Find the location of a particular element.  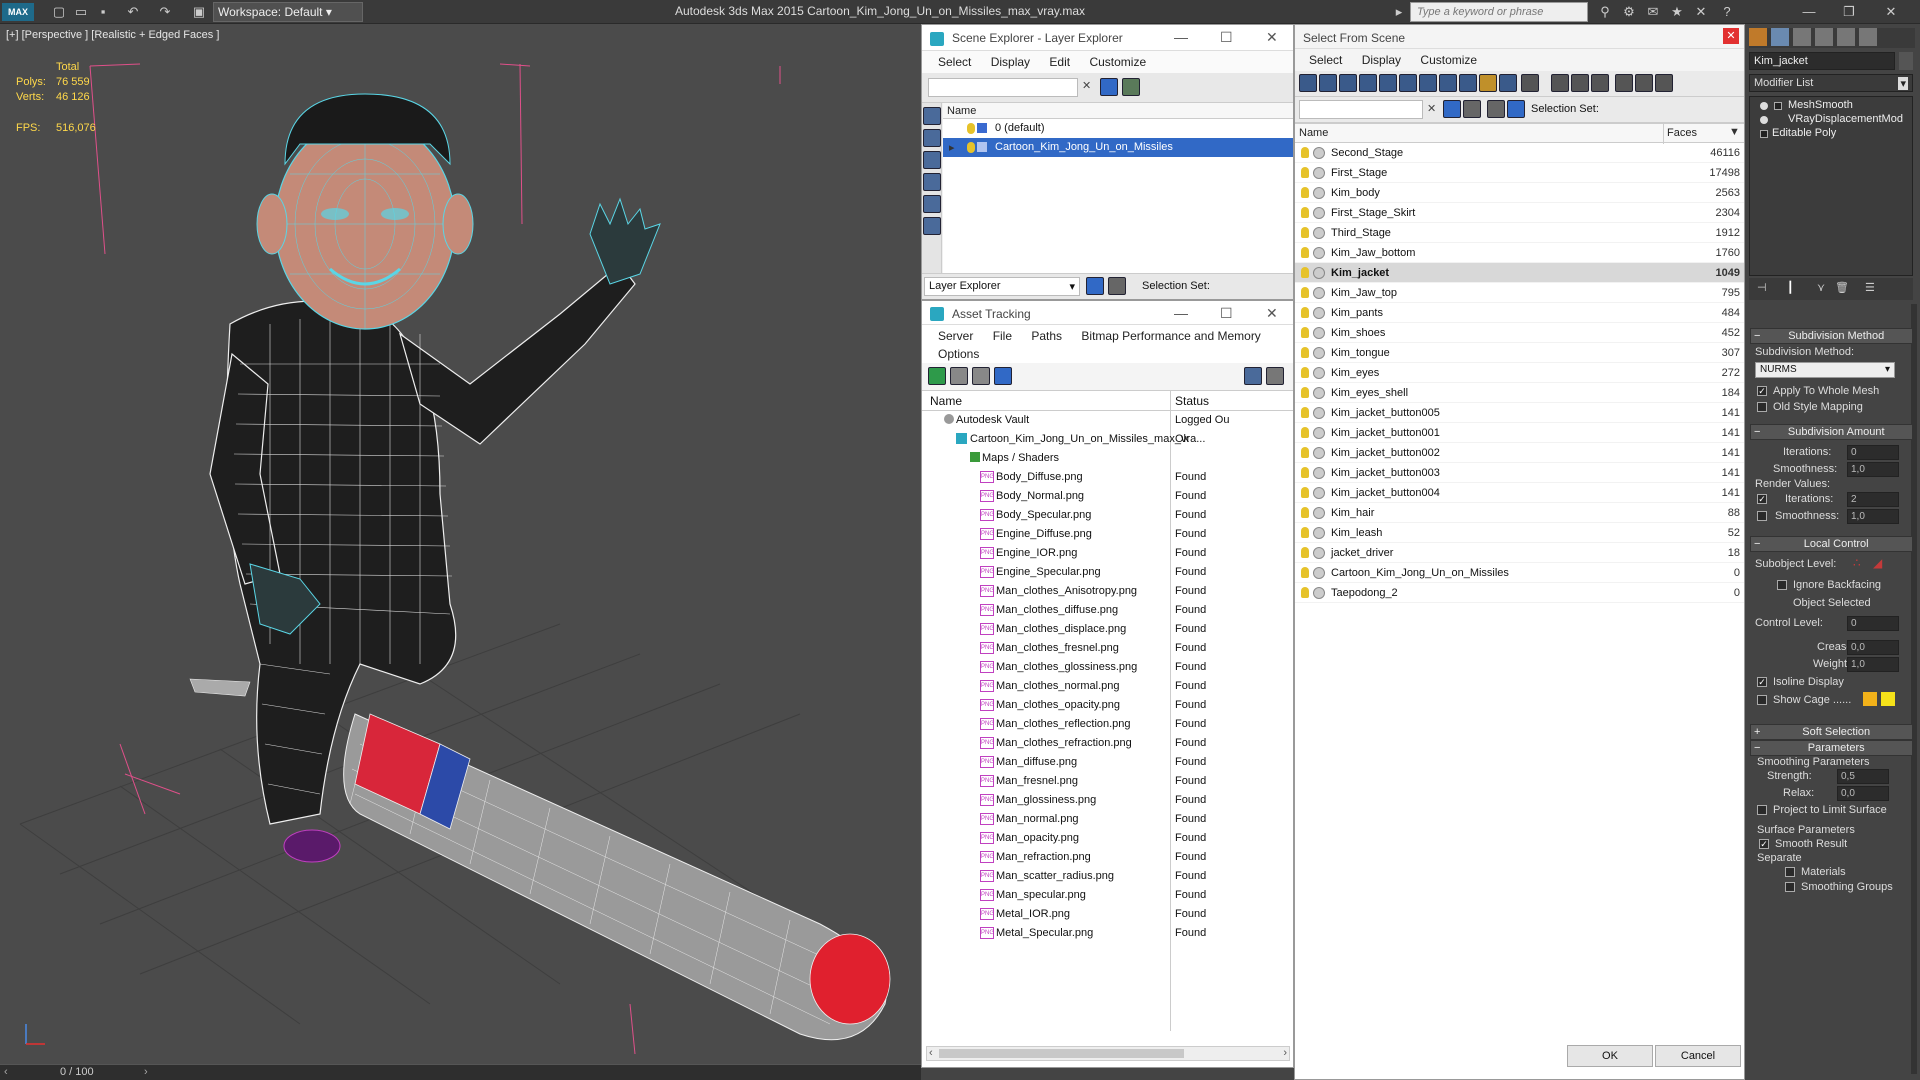

cage-selection-color-swatch is located at coordinates (1888, 699).